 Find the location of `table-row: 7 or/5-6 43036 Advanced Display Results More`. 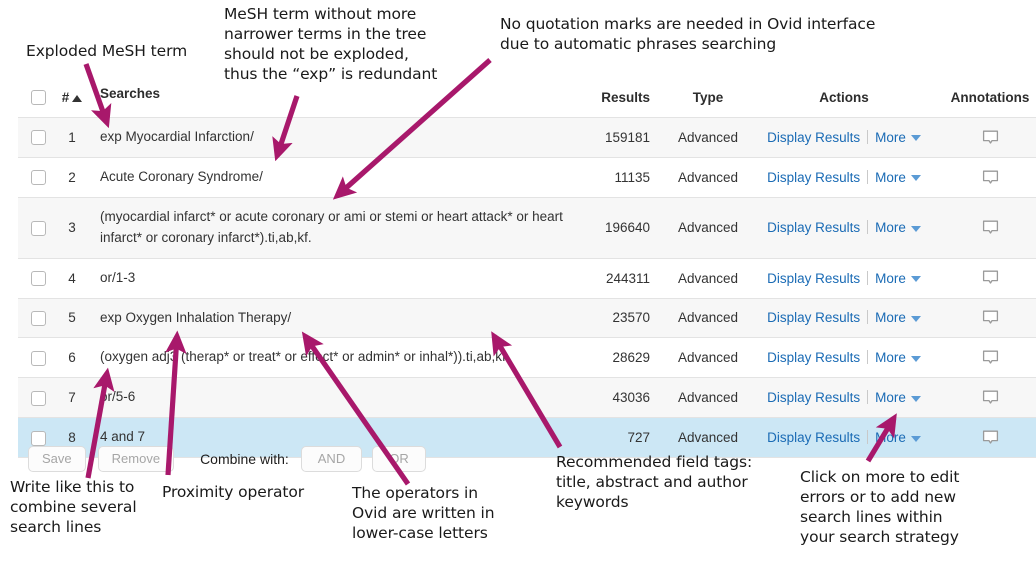

table-row: 7 or/5-6 43036 Advanced Display Results More is located at coordinates (527, 398).